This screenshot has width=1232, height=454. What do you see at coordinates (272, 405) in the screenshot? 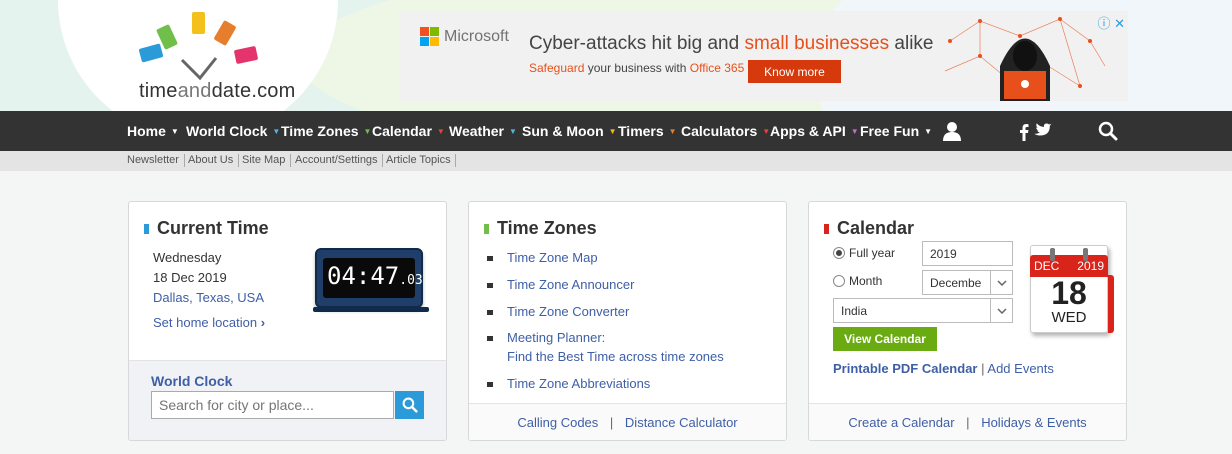
I see `world-clock-search-input` at bounding box center [272, 405].